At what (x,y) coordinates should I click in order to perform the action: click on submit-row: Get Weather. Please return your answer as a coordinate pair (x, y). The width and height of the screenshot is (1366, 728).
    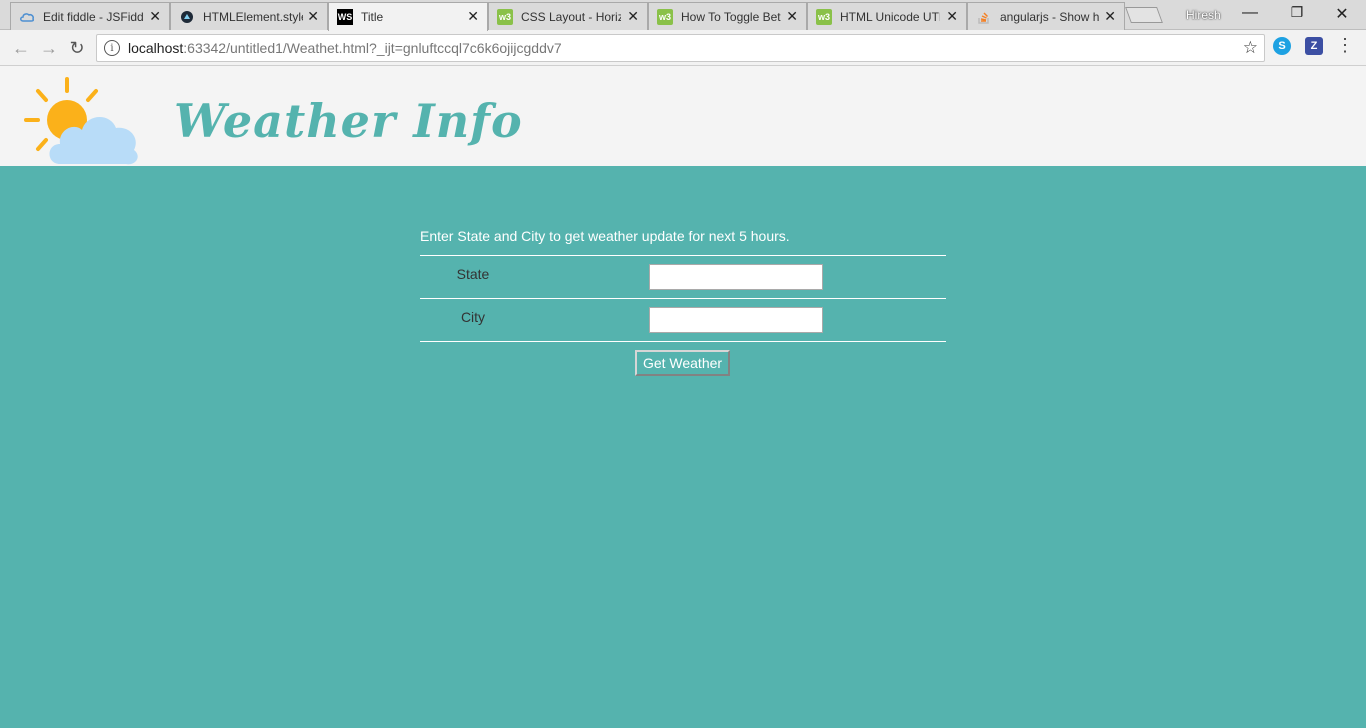
    Looking at the image, I should click on (683, 360).